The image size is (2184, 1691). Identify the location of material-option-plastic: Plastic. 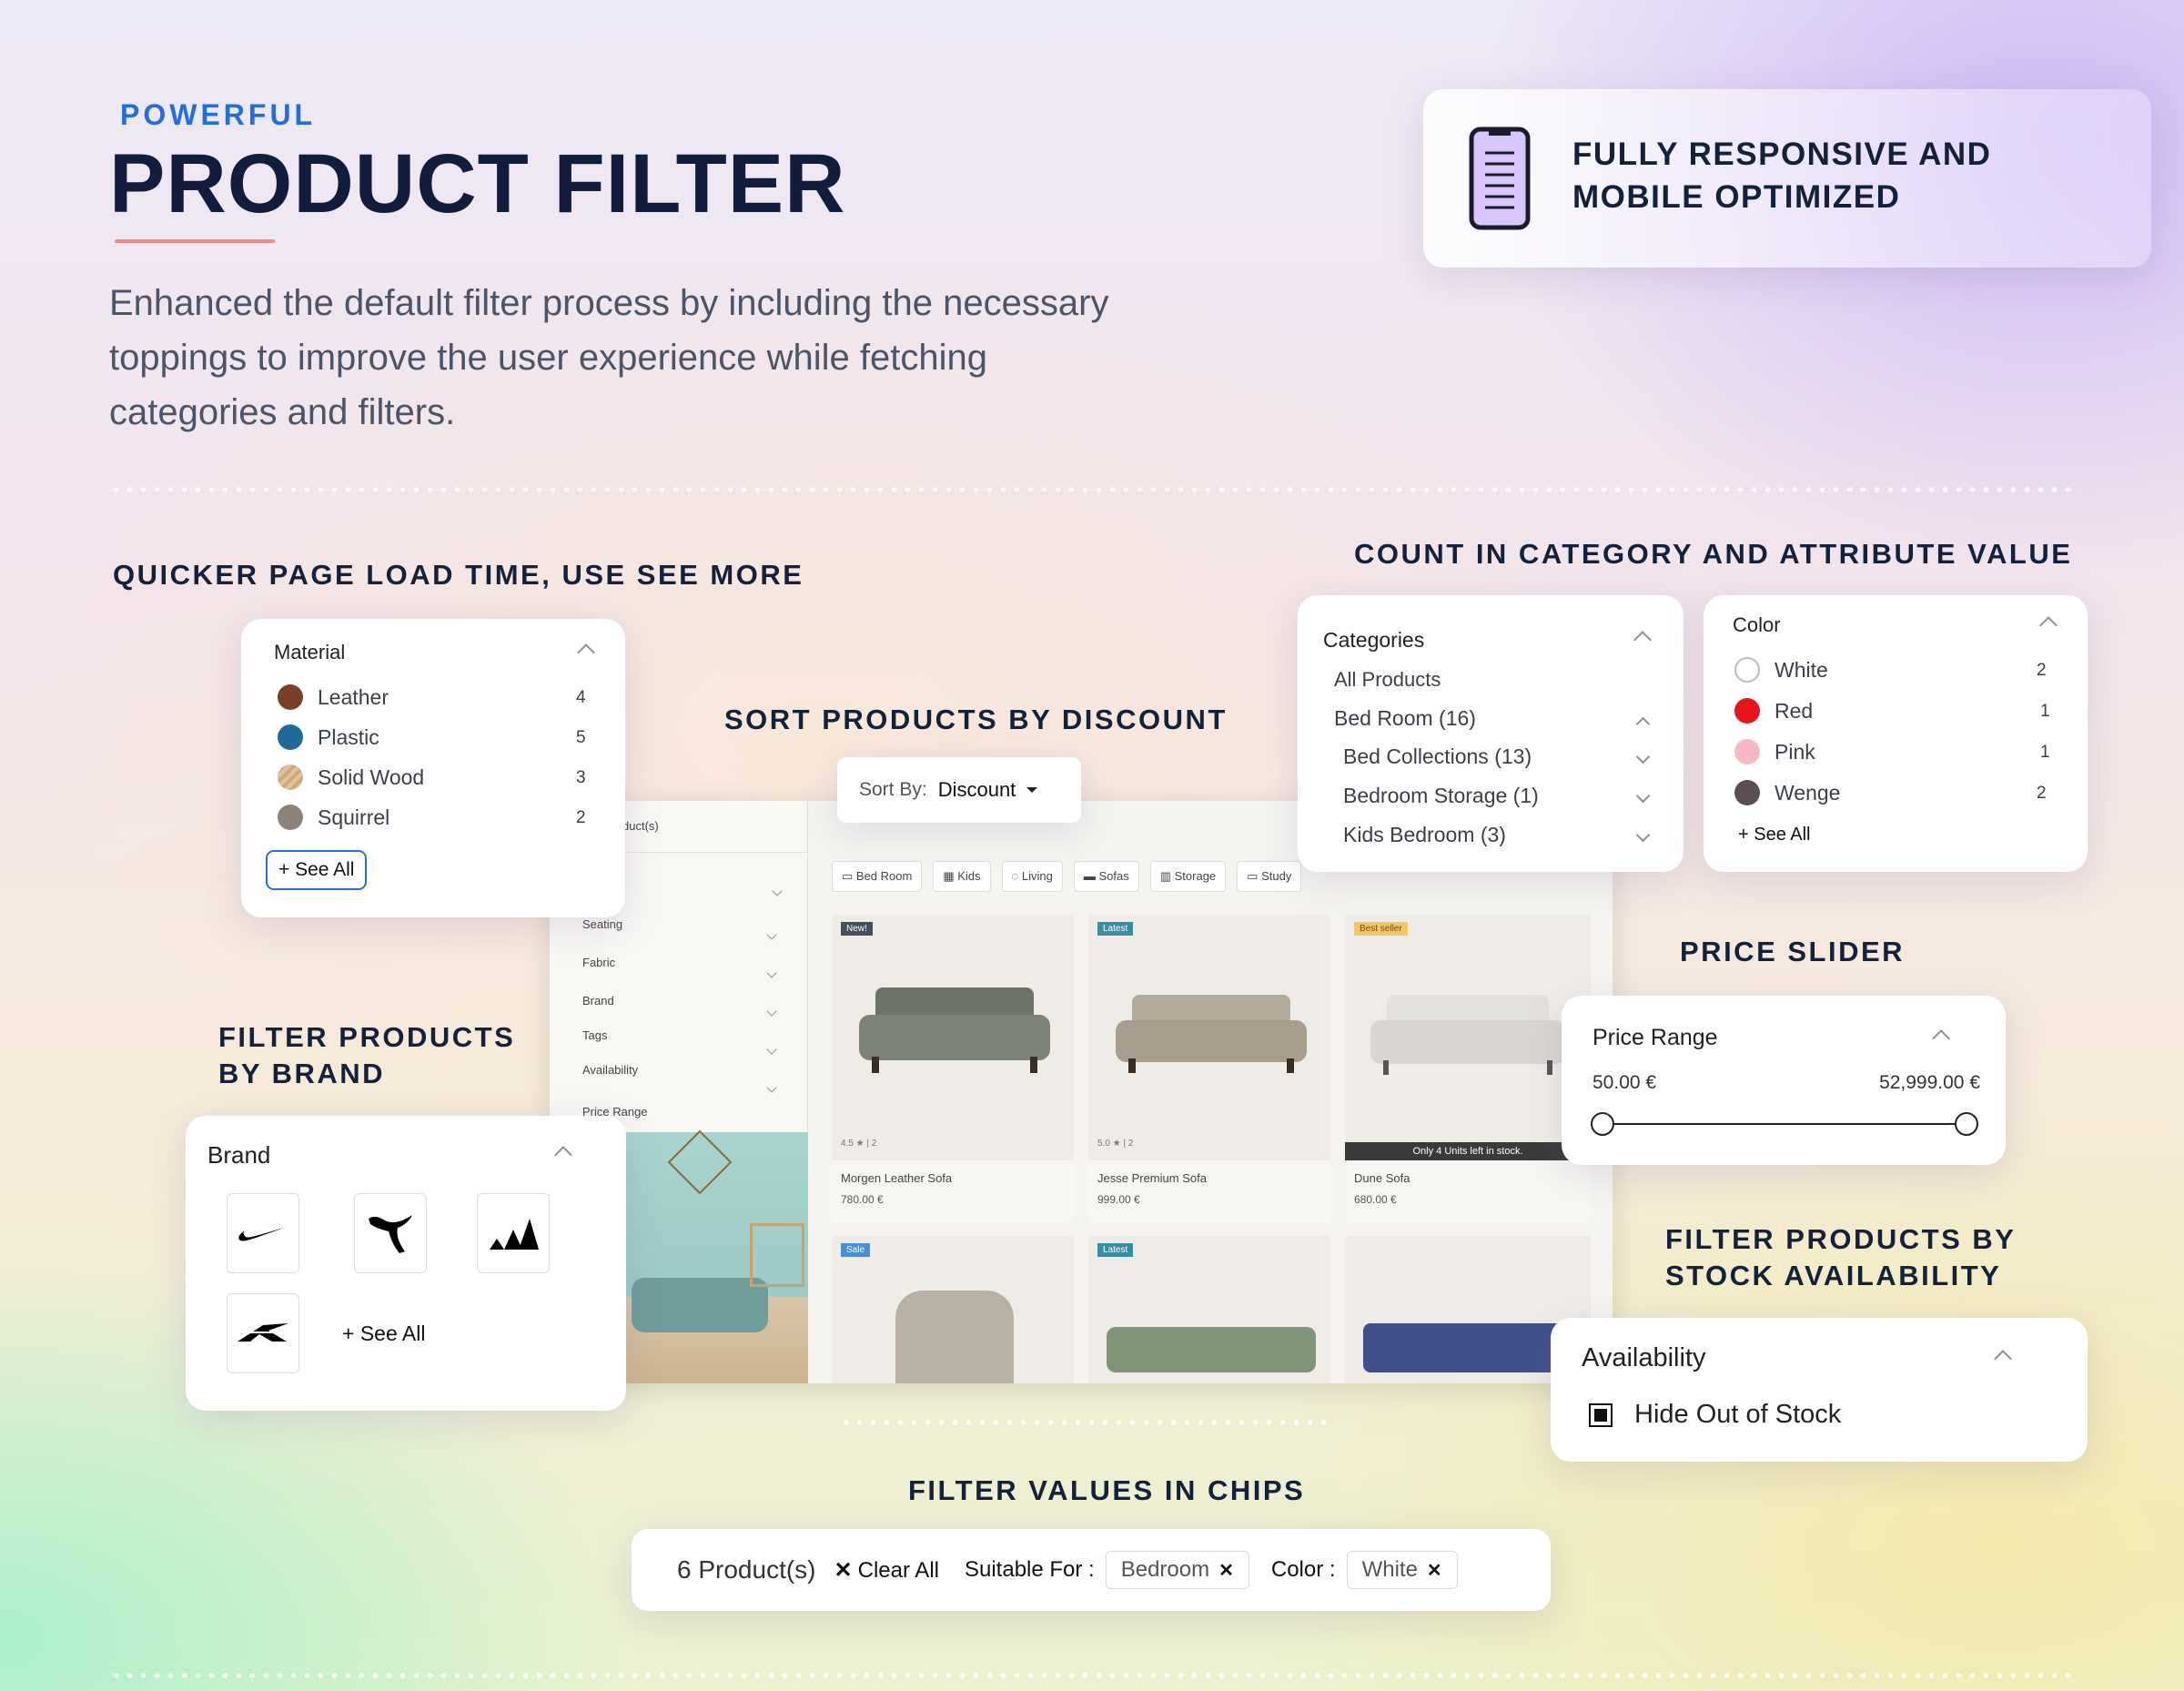
(329, 737).